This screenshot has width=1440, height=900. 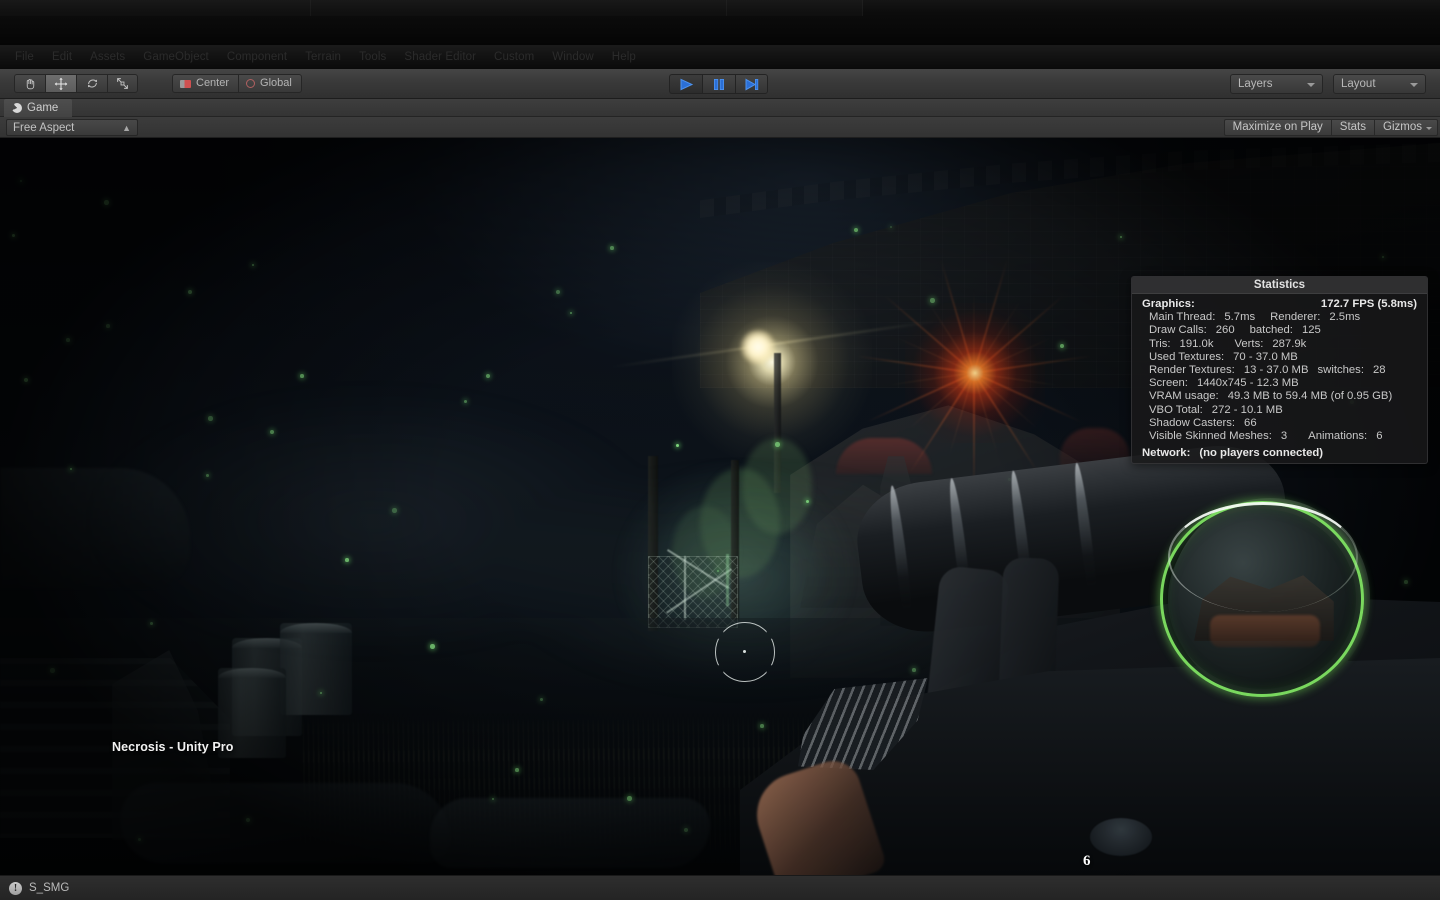 I want to click on menu-item-component: Component, so click(x=257, y=57).